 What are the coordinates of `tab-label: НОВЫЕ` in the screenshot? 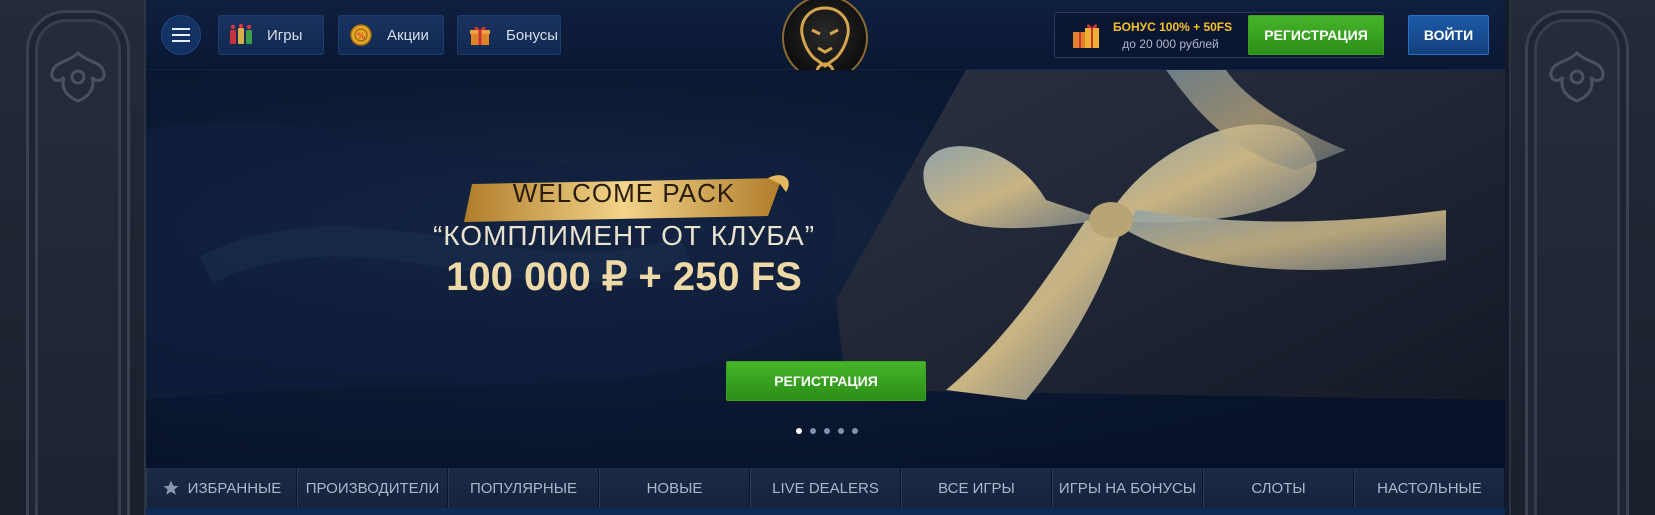 It's located at (674, 488).